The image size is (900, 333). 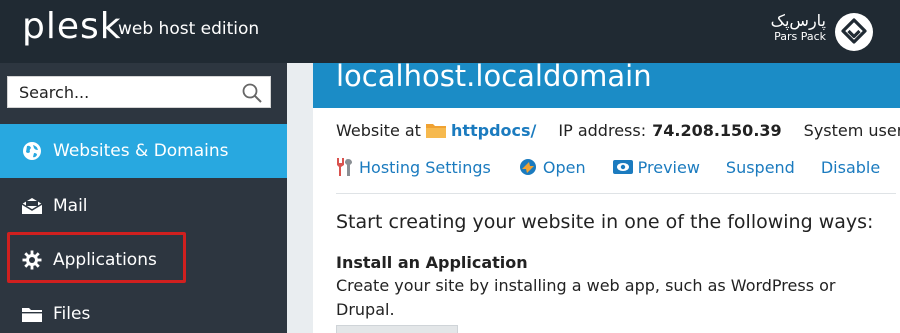 What do you see at coordinates (300, 198) in the screenshot?
I see `content-gutter` at bounding box center [300, 198].